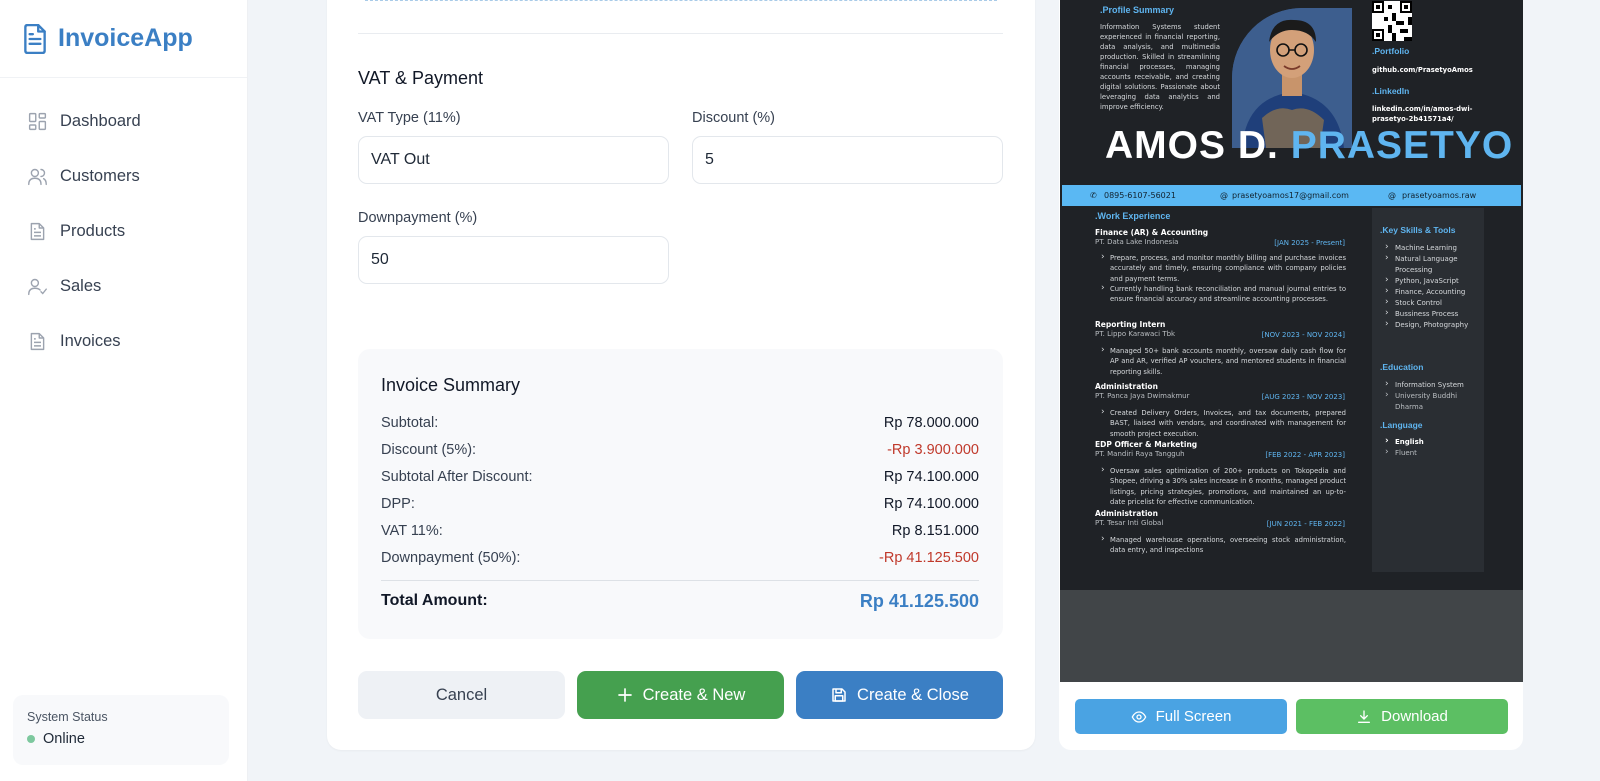 The image size is (1600, 781). I want to click on cv-skill-item: Design, Photography, so click(1432, 325).